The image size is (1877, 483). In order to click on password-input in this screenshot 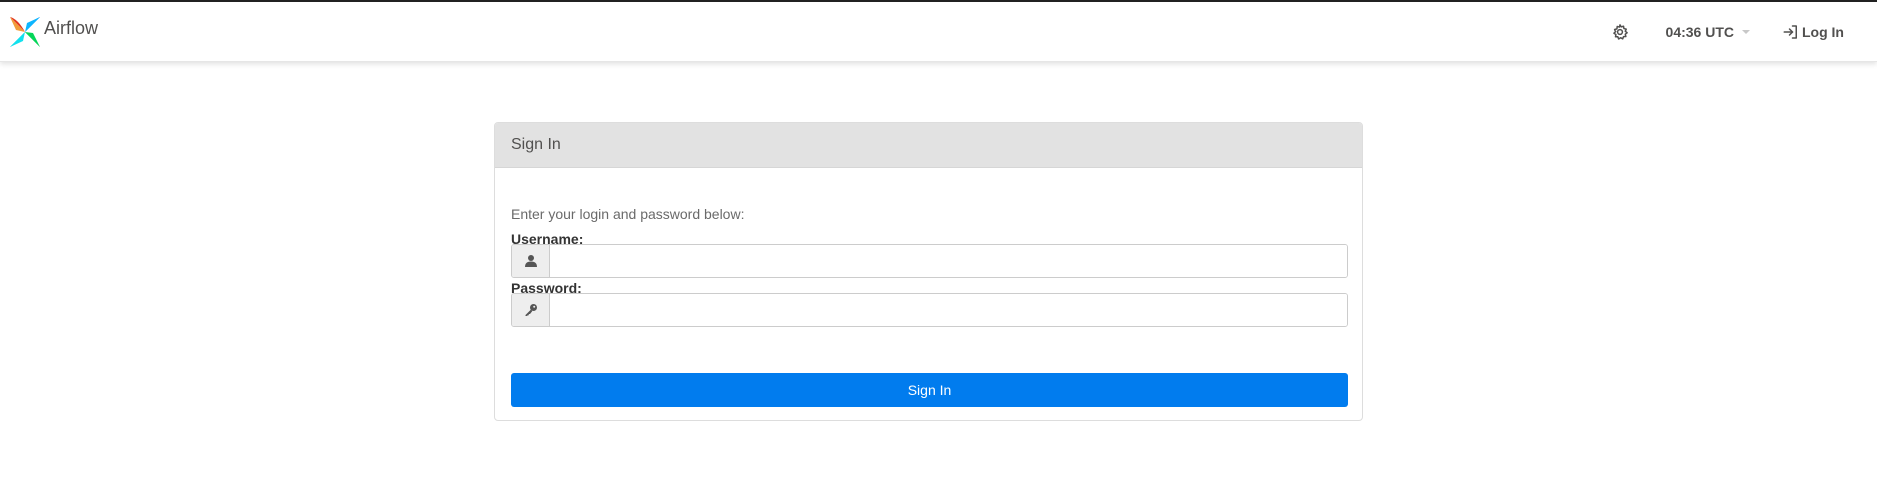, I will do `click(948, 310)`.